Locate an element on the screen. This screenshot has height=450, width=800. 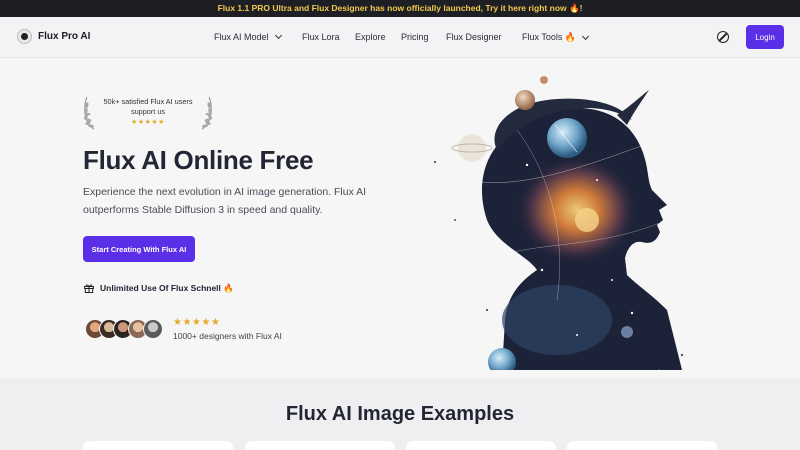
nav-item-label: Flux Tools 🔥 is located at coordinates (549, 37).